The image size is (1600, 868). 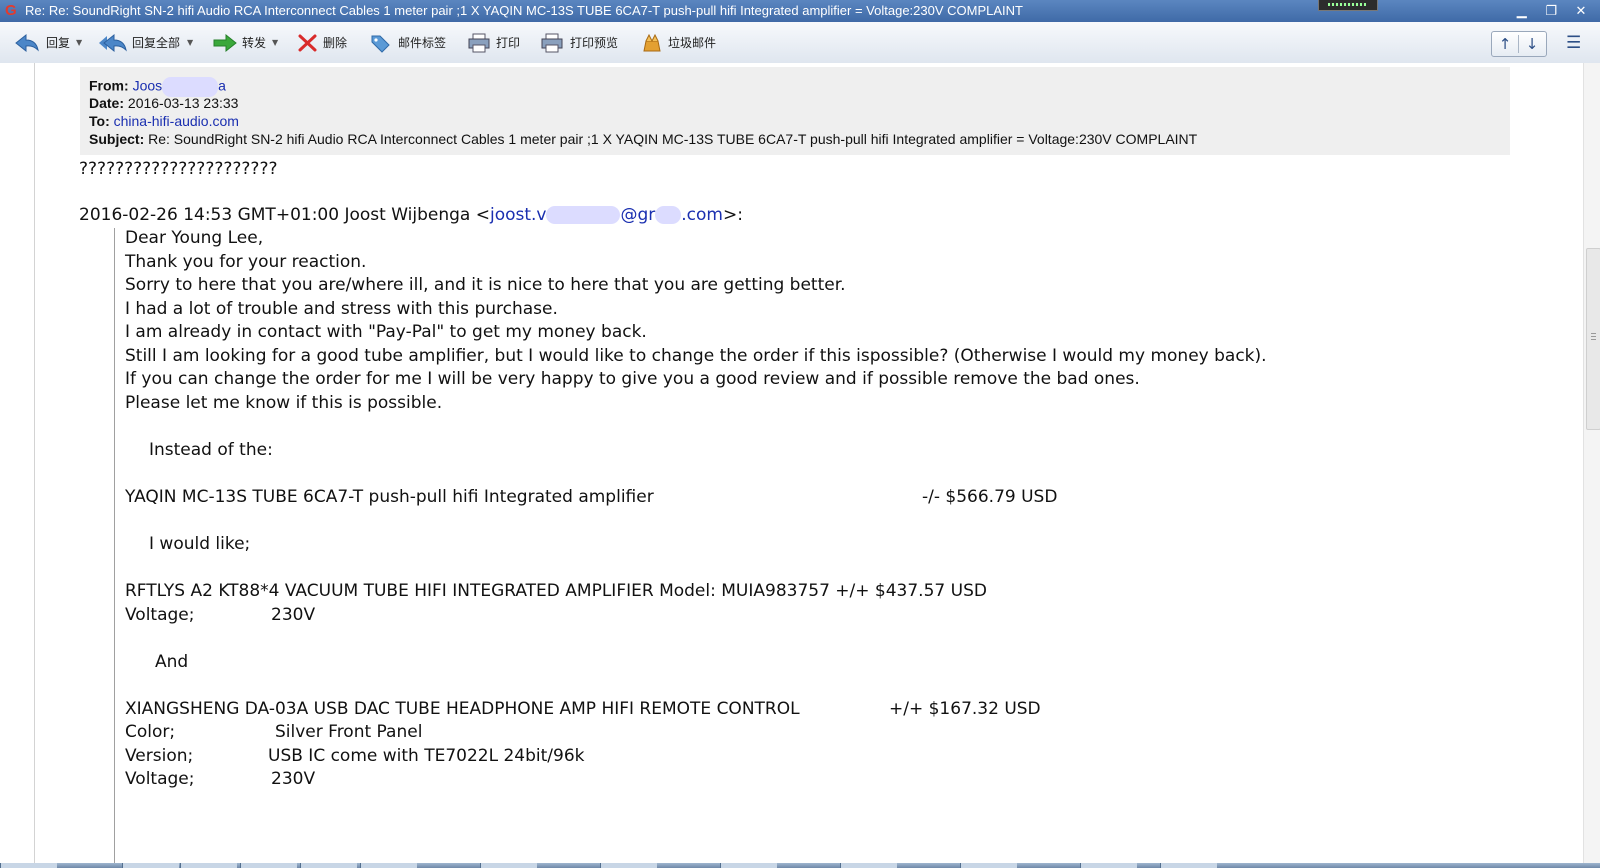 What do you see at coordinates (27, 43) in the screenshot?
I see `reply-icon` at bounding box center [27, 43].